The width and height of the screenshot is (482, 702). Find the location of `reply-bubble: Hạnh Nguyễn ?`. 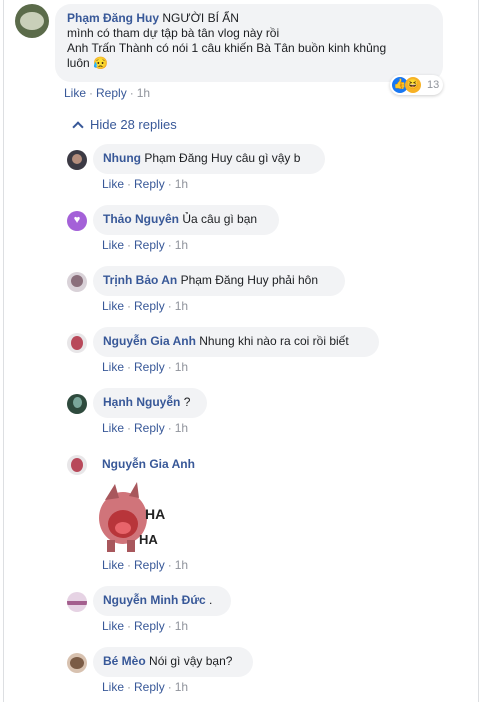

reply-bubble: Hạnh Nguyễn ? is located at coordinates (150, 403).